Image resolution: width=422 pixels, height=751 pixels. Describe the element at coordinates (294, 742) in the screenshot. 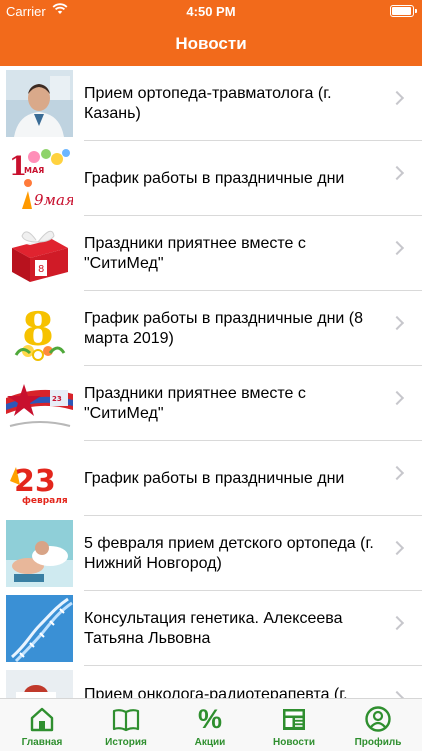

I see `tab-label: Новости` at that location.